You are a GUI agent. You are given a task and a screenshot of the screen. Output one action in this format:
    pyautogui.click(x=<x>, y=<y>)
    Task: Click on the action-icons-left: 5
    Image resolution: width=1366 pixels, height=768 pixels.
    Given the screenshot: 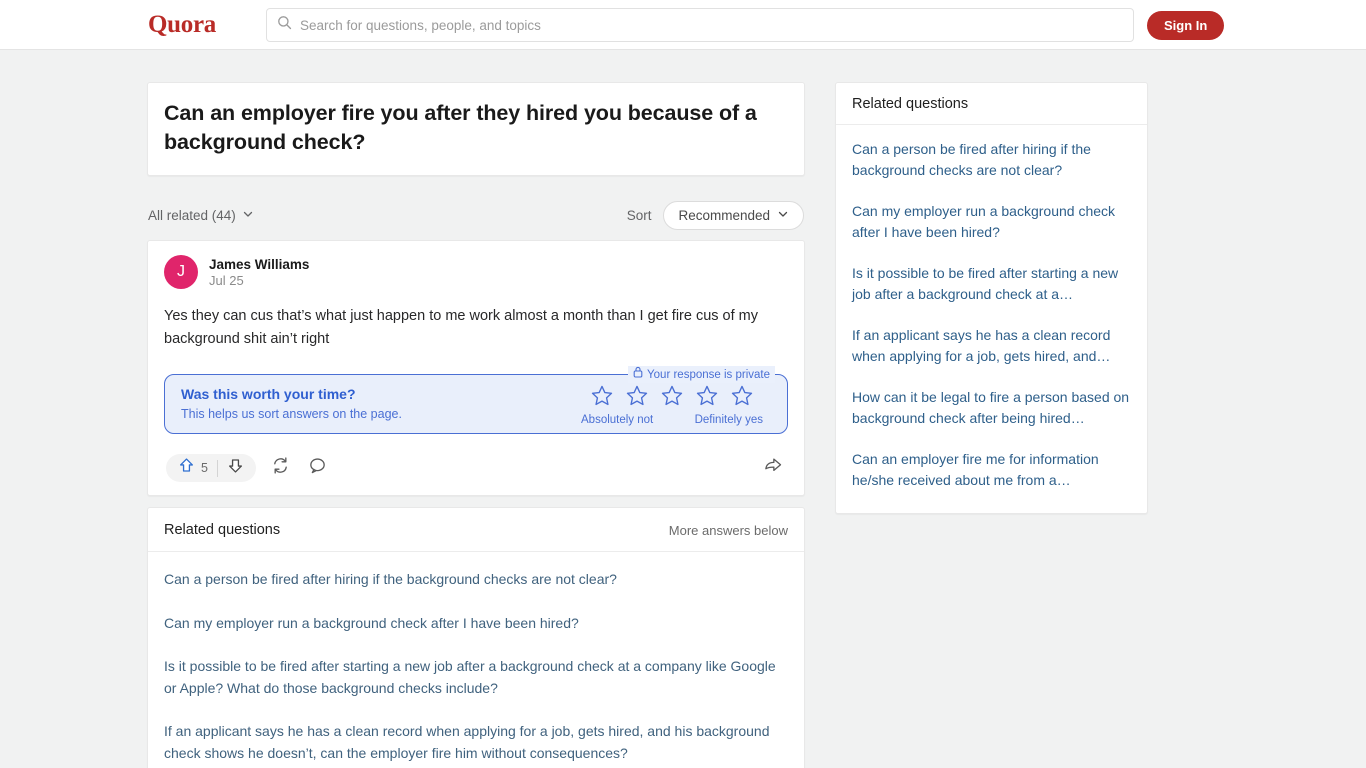 What is the action you would take?
    pyautogui.click(x=248, y=468)
    